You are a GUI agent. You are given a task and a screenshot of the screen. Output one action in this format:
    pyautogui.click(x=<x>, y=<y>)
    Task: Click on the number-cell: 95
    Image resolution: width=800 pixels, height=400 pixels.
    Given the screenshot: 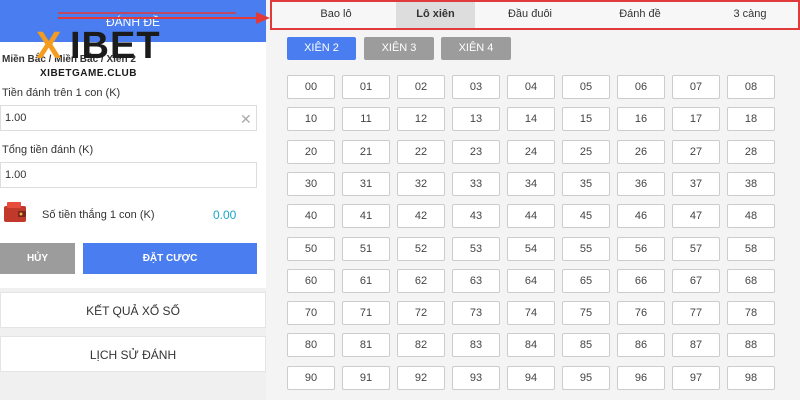 What is the action you would take?
    pyautogui.click(x=586, y=378)
    